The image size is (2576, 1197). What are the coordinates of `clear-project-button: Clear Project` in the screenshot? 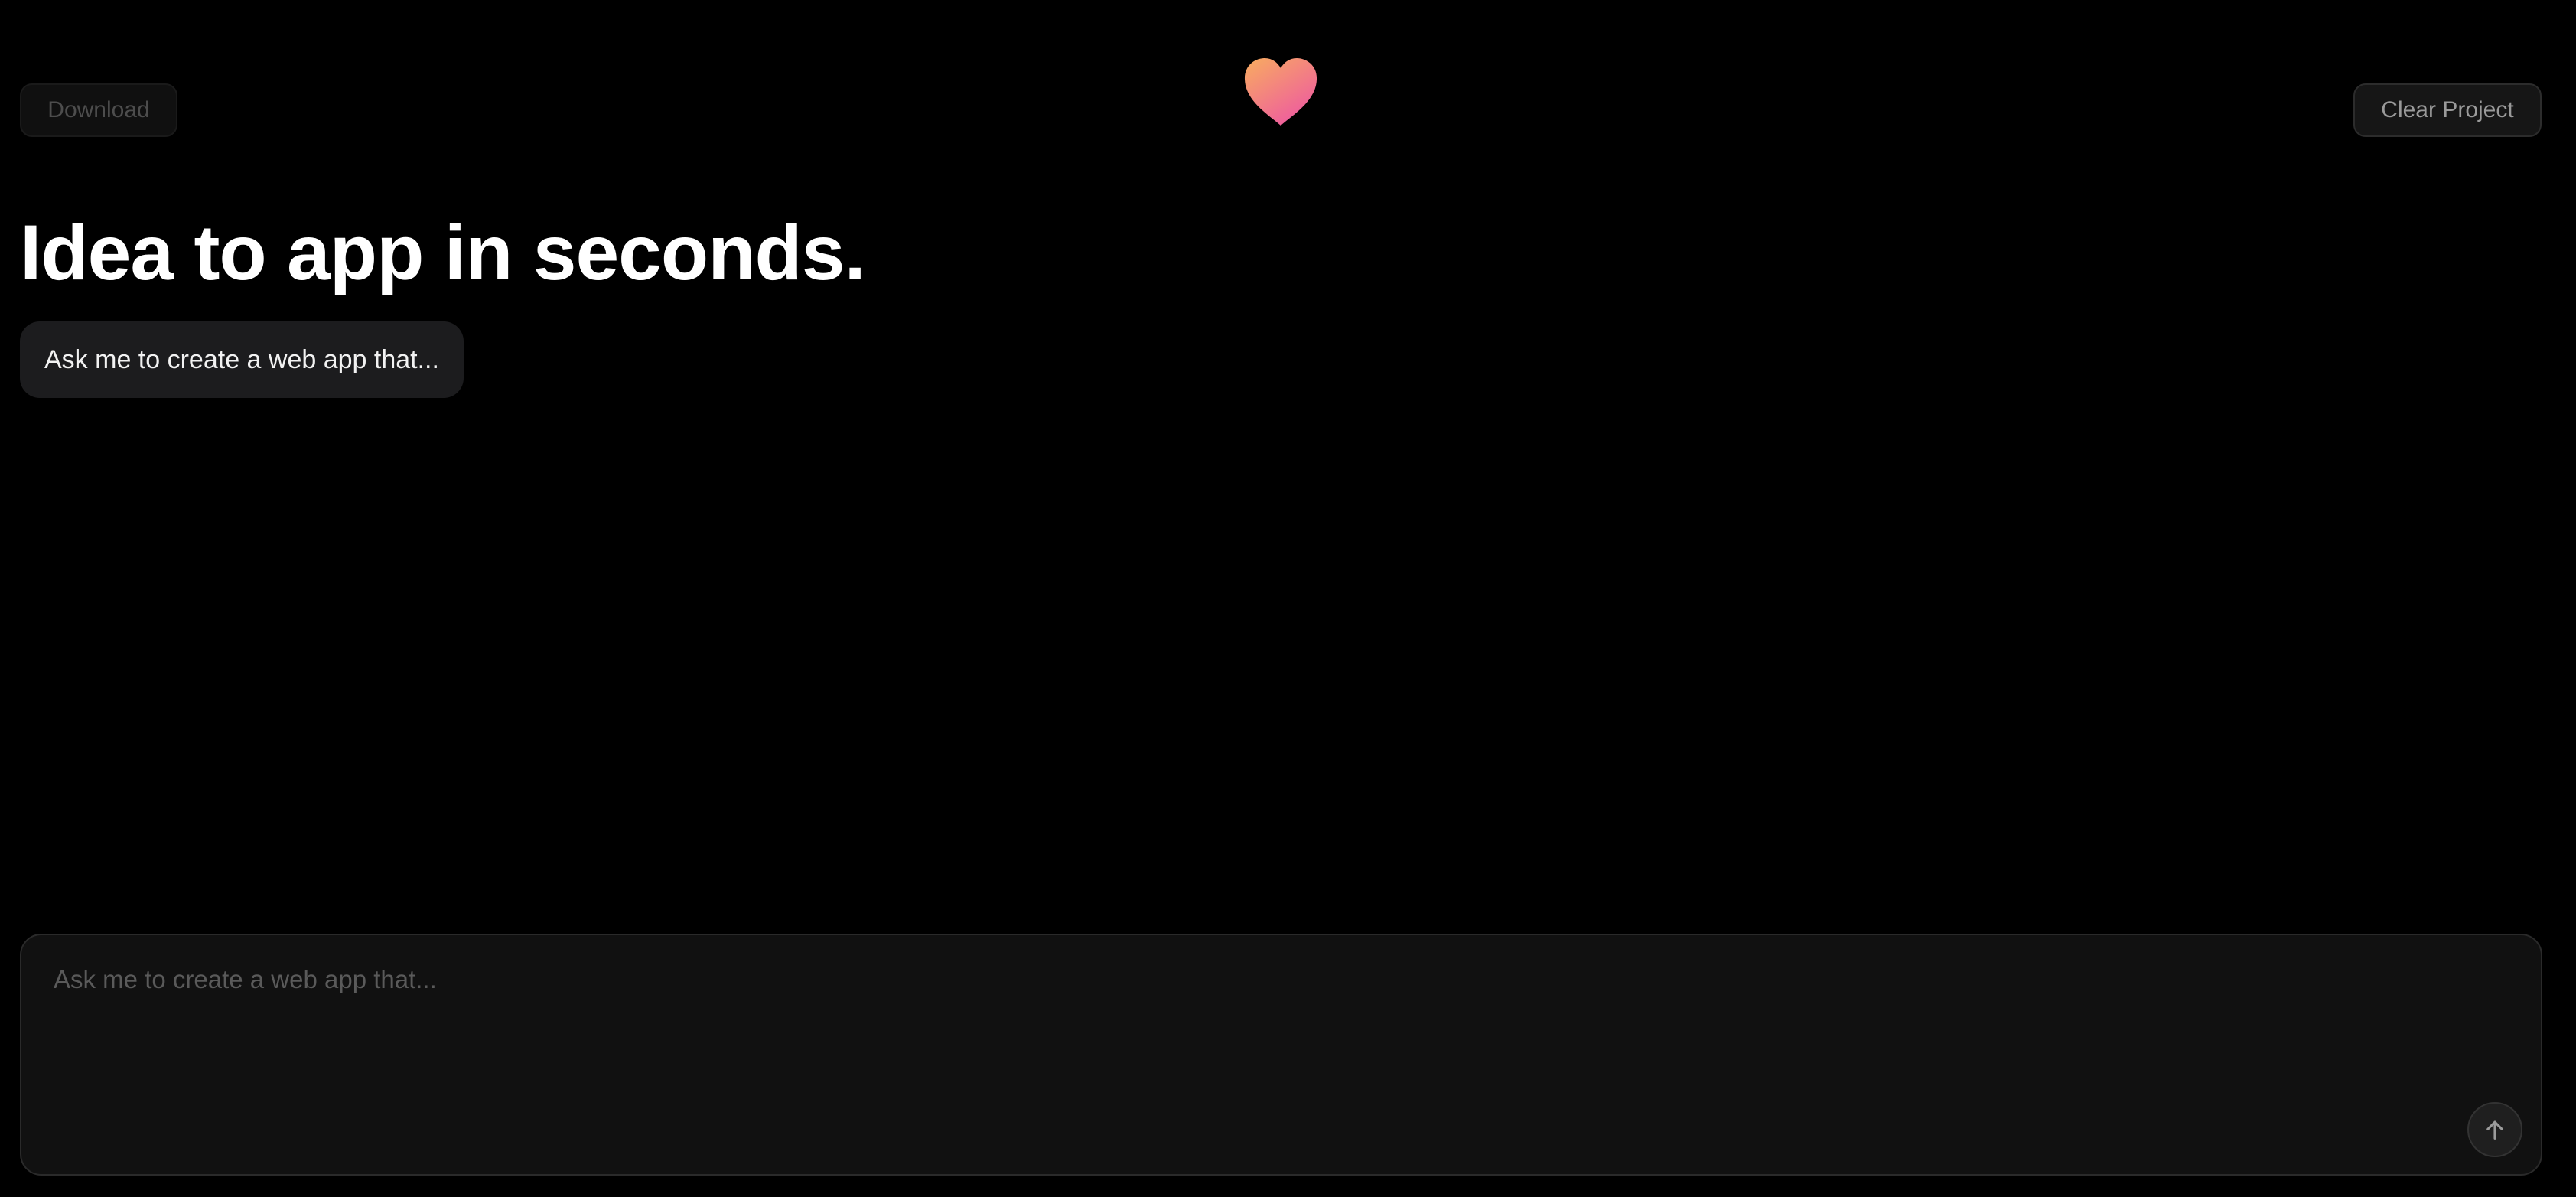 It's located at (2447, 110).